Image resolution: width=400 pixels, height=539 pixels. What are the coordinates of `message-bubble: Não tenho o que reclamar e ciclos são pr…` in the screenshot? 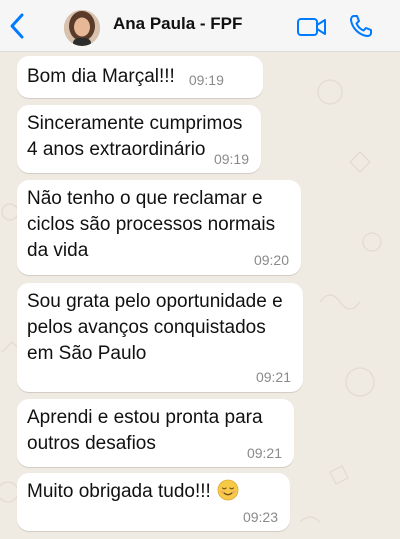 It's located at (159, 227).